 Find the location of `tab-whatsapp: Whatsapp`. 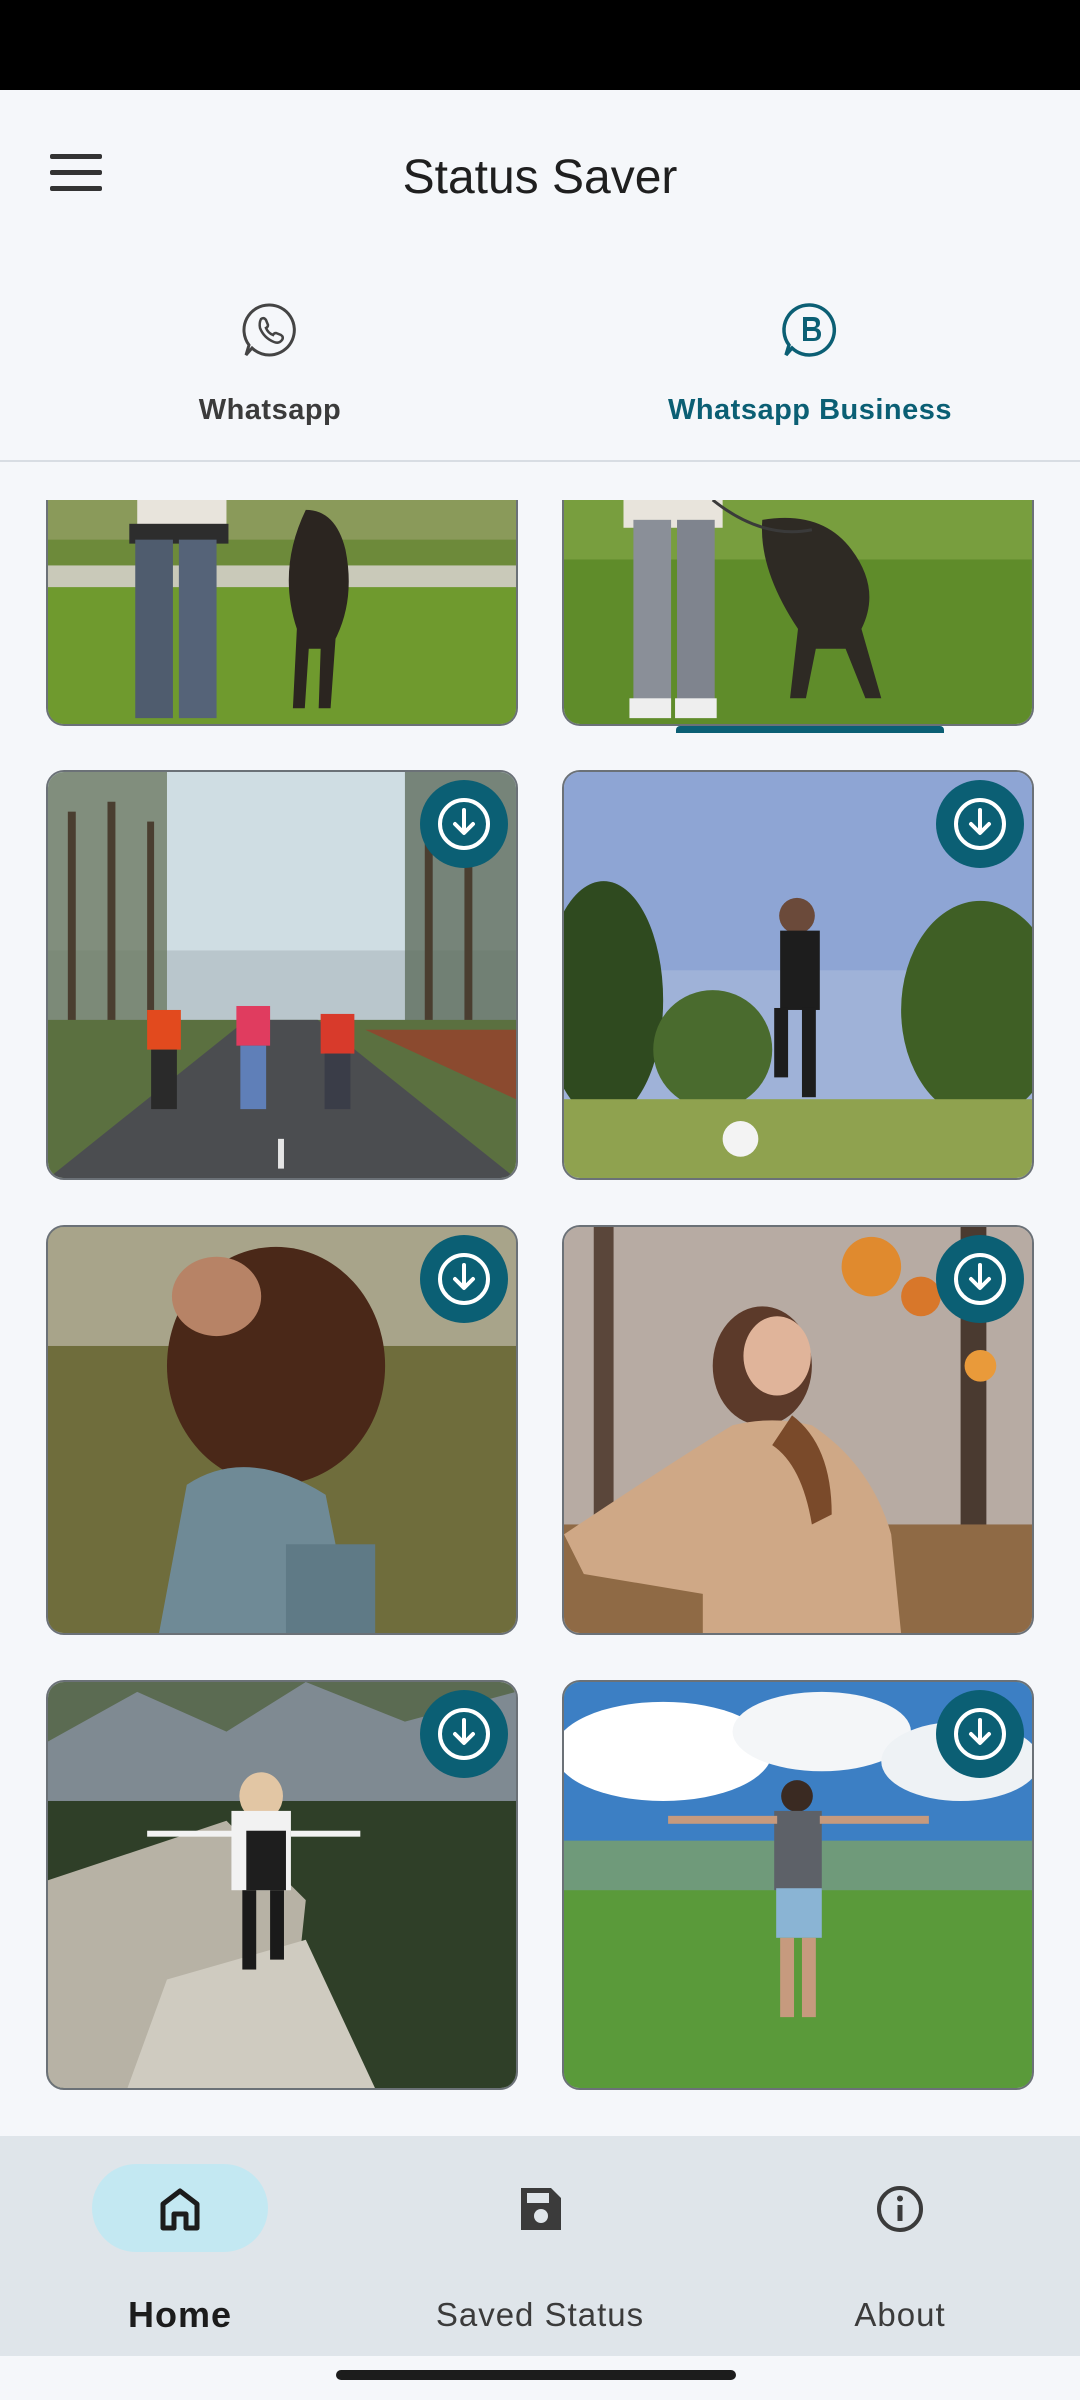

tab-whatsapp: Whatsapp is located at coordinates (270, 365).